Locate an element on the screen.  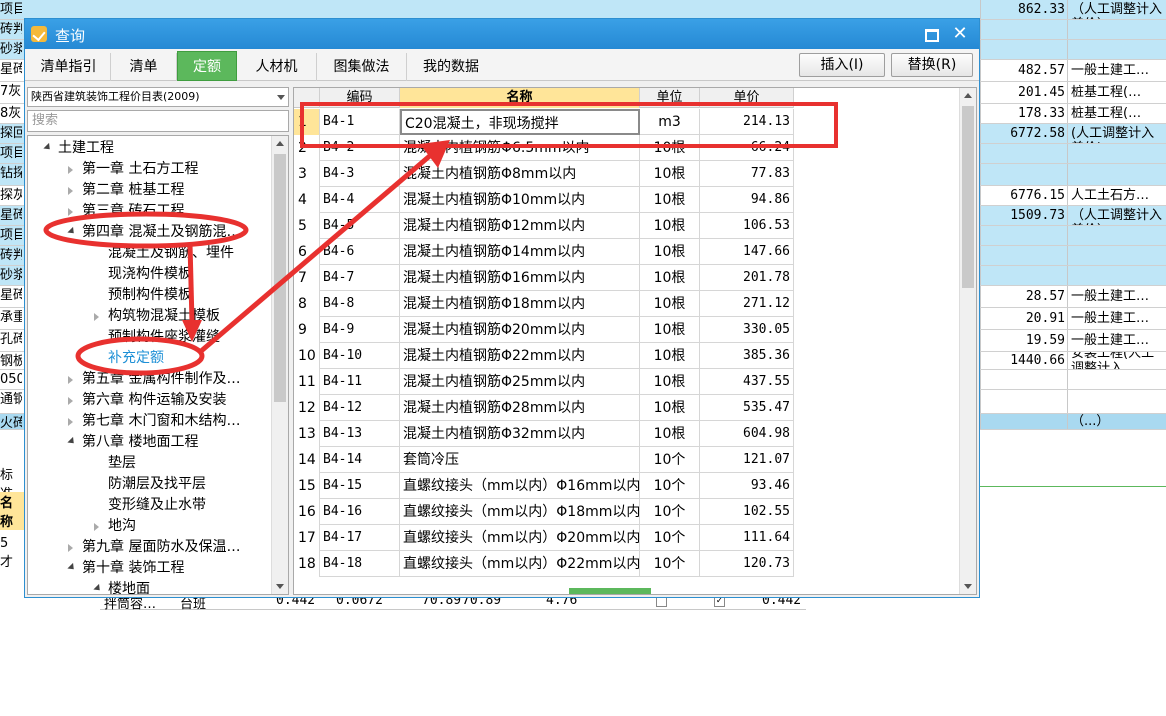
grid-scroll-thumb is located at coordinates (968, 197).